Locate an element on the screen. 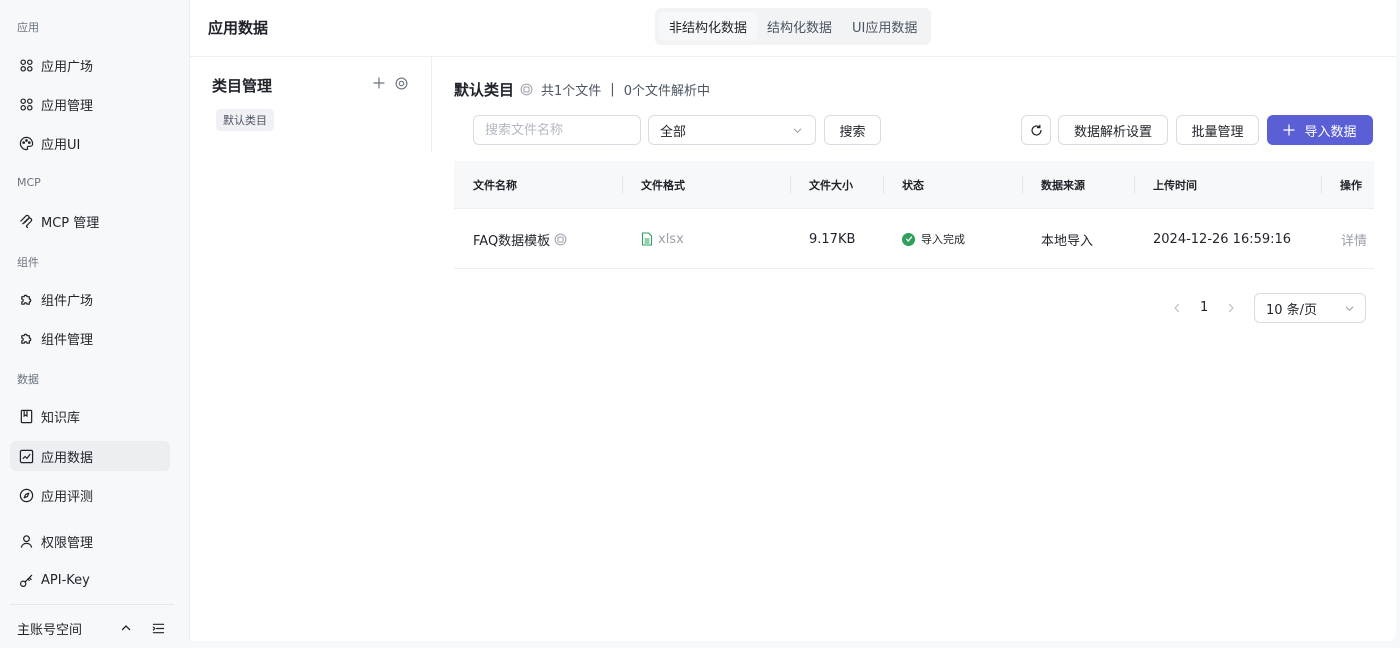 Image resolution: width=1400 pixels, height=648 pixels. page-title: 应用数据 is located at coordinates (238, 28).